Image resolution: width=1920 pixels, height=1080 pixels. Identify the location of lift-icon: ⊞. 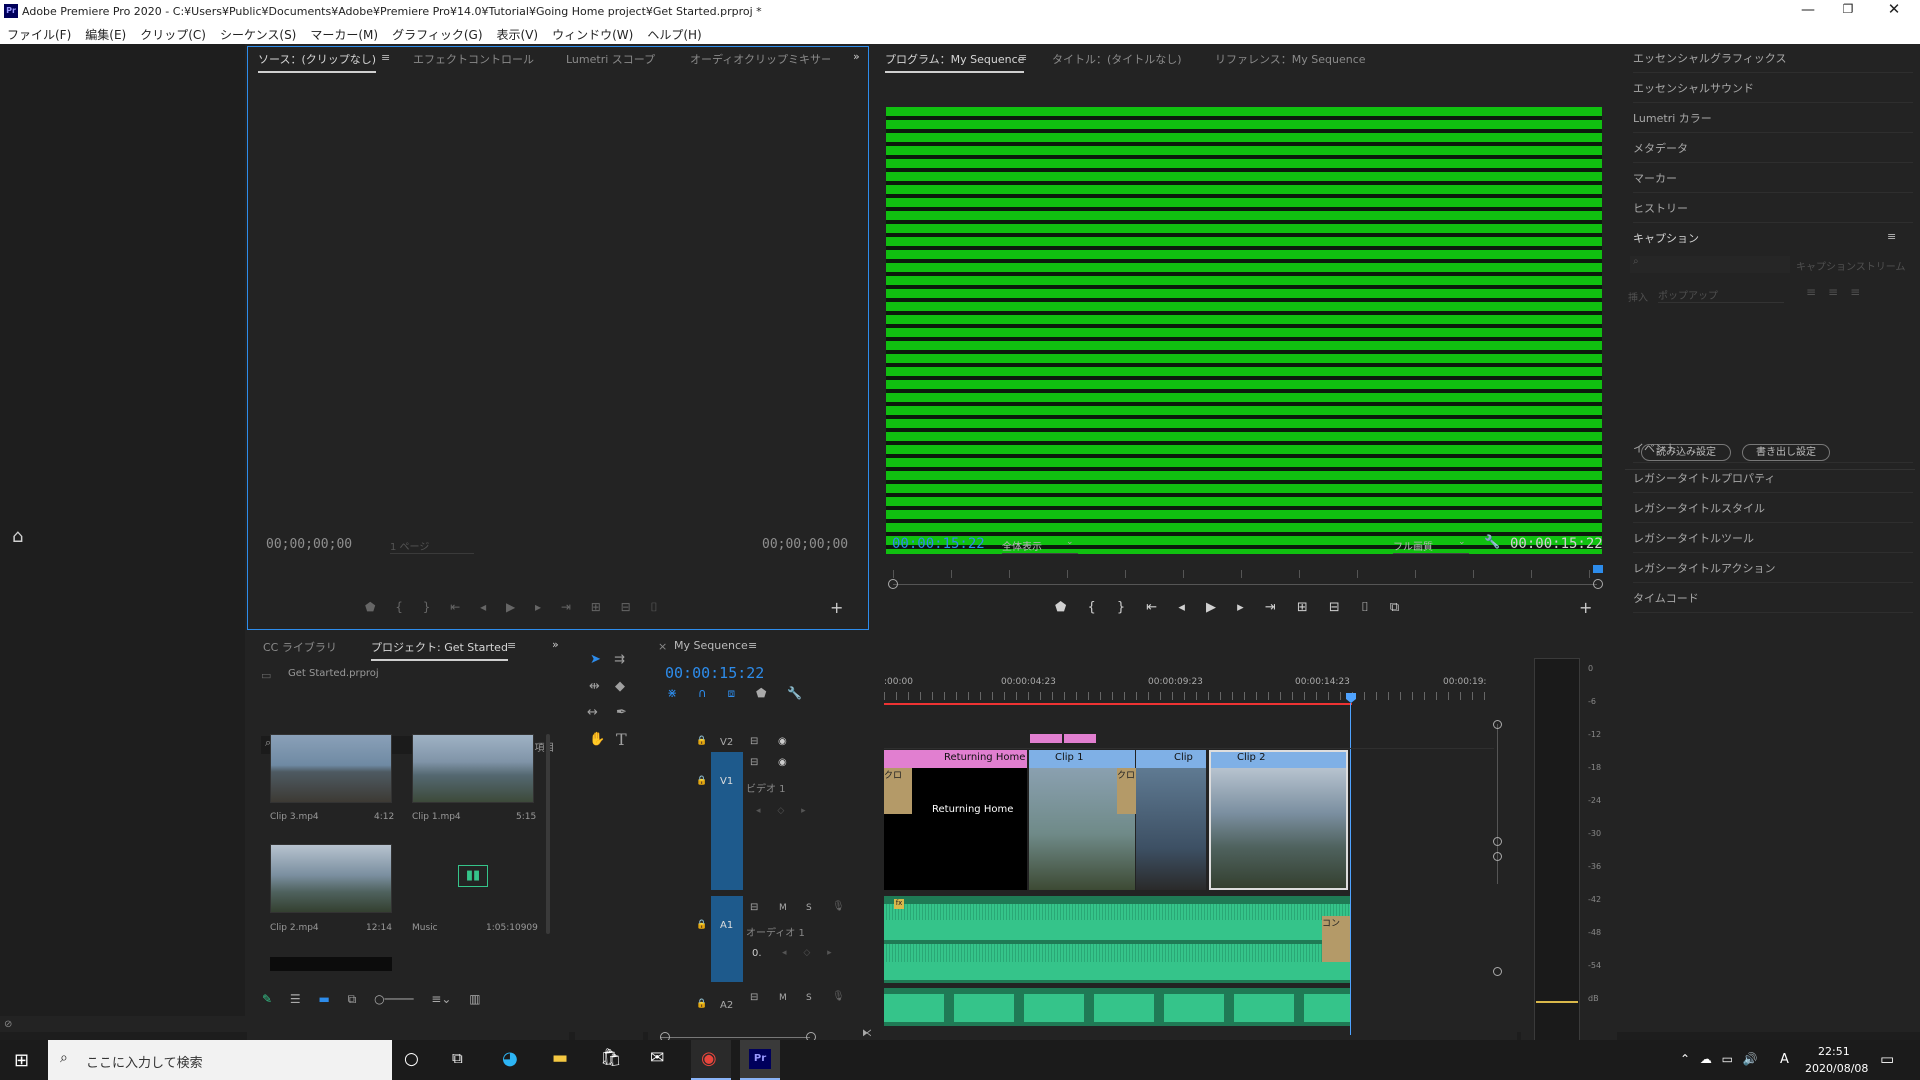
(1302, 607).